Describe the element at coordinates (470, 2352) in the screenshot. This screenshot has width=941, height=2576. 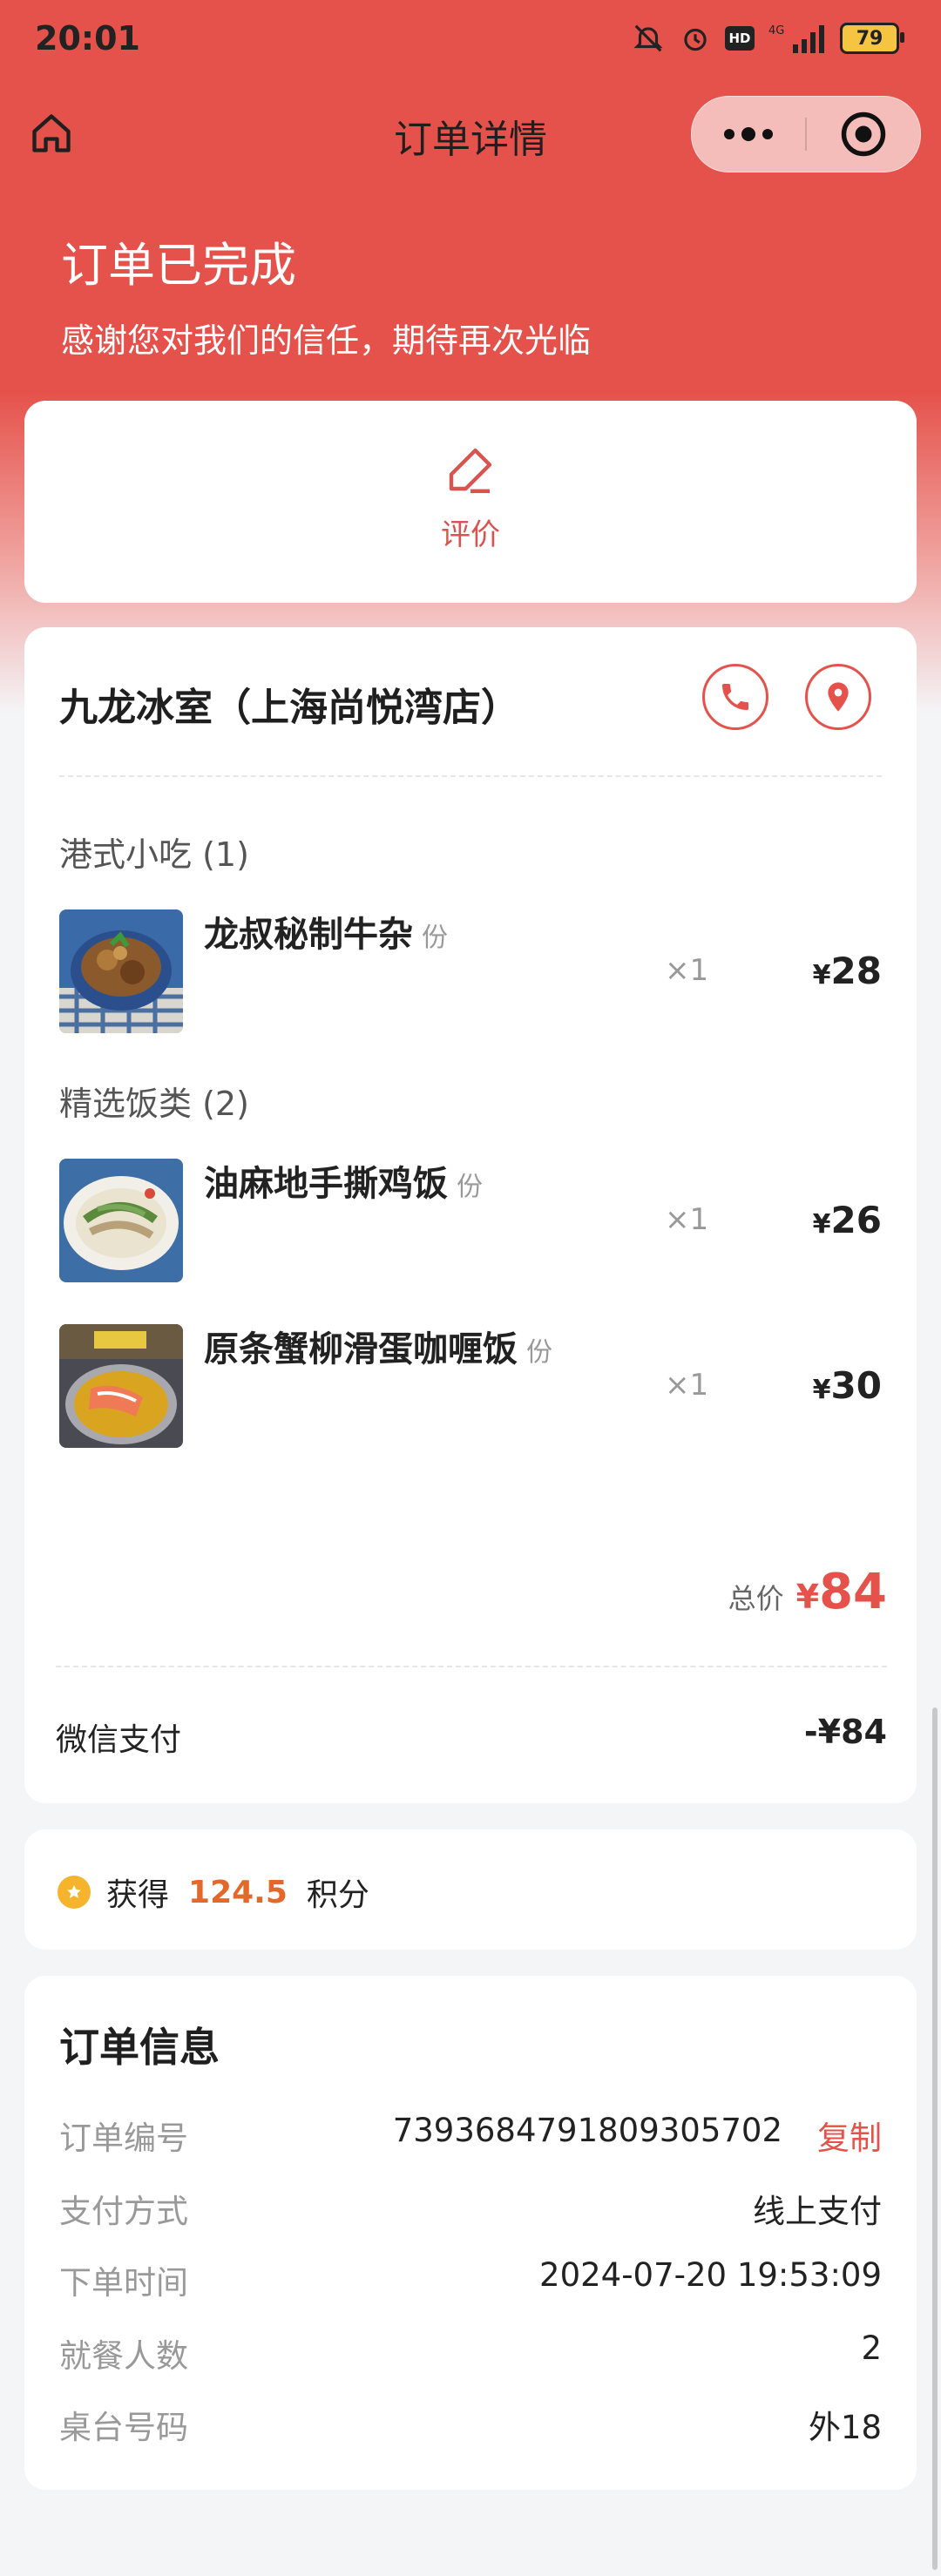
I see `diners-row: 就餐人数 2` at that location.